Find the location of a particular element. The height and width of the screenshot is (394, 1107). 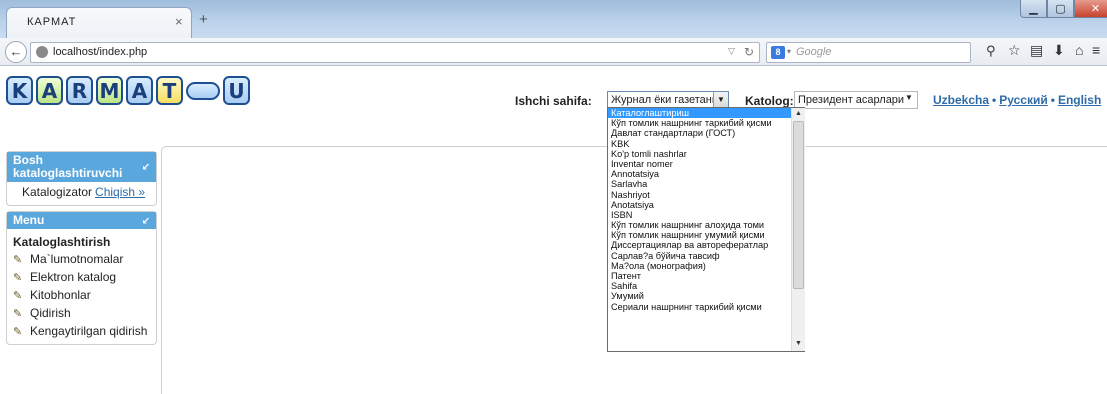

dropdown-option: Кўп томлик нашрнинг таркибий қисми is located at coordinates (699, 123).